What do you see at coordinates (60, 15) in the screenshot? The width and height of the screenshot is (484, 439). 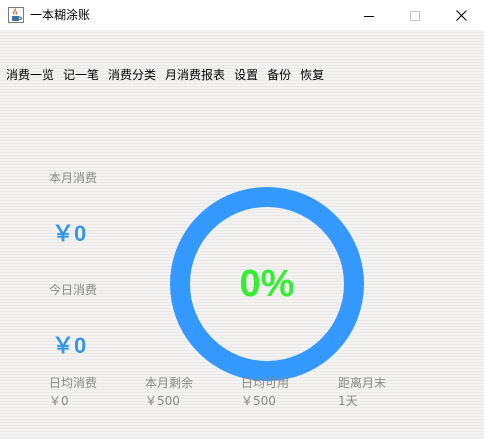 I see `window-title: 一本糊涂账` at bounding box center [60, 15].